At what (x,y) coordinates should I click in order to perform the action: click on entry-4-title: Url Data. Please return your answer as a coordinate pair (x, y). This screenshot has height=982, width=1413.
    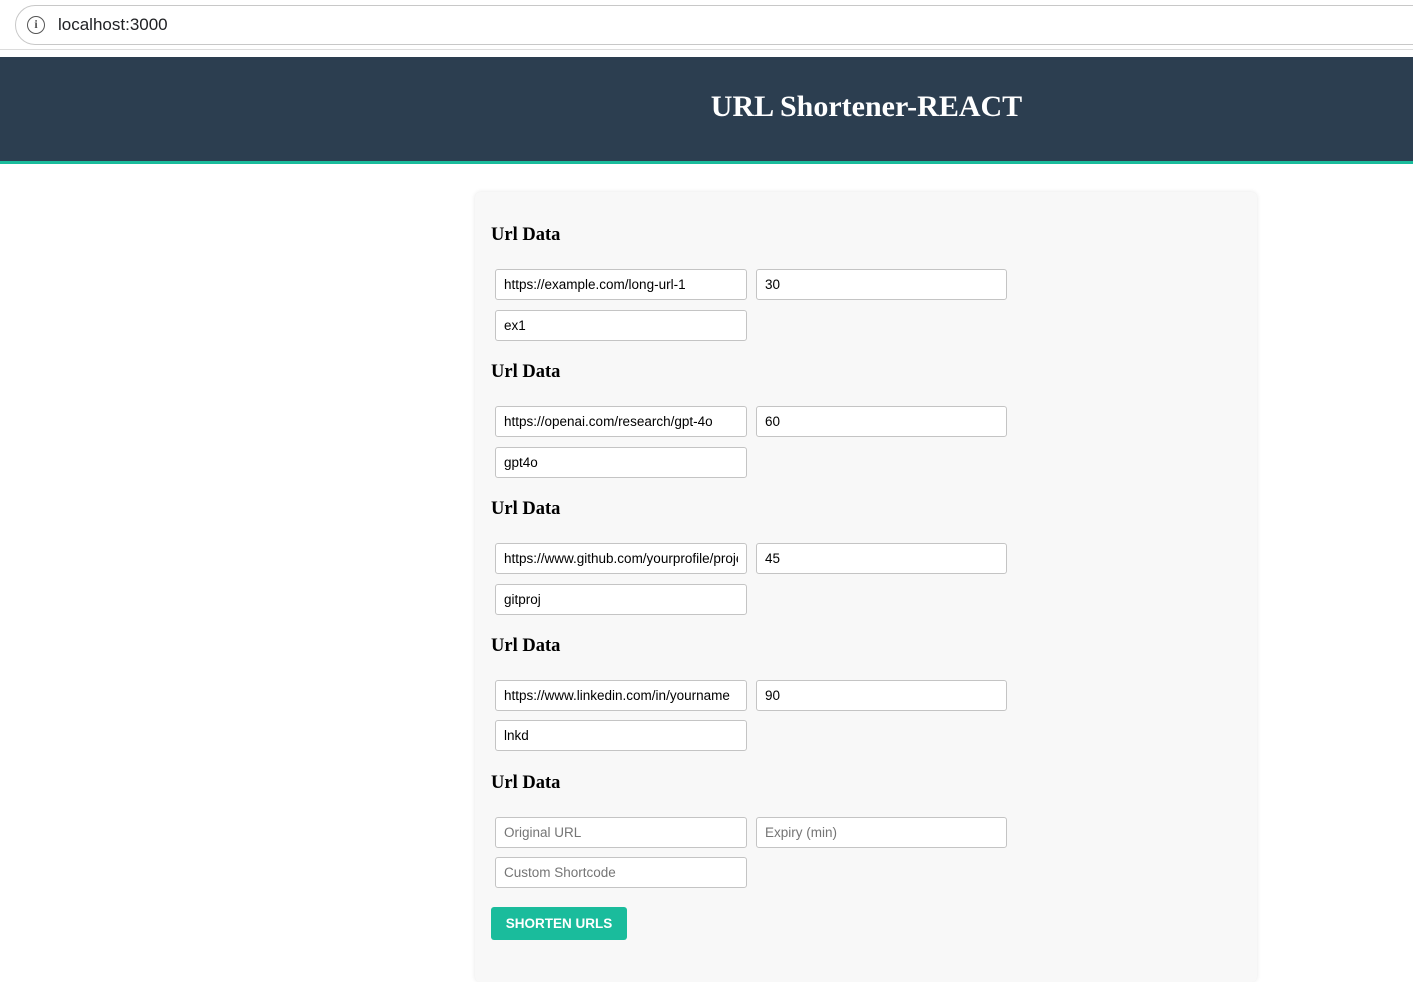
    Looking at the image, I should click on (526, 646).